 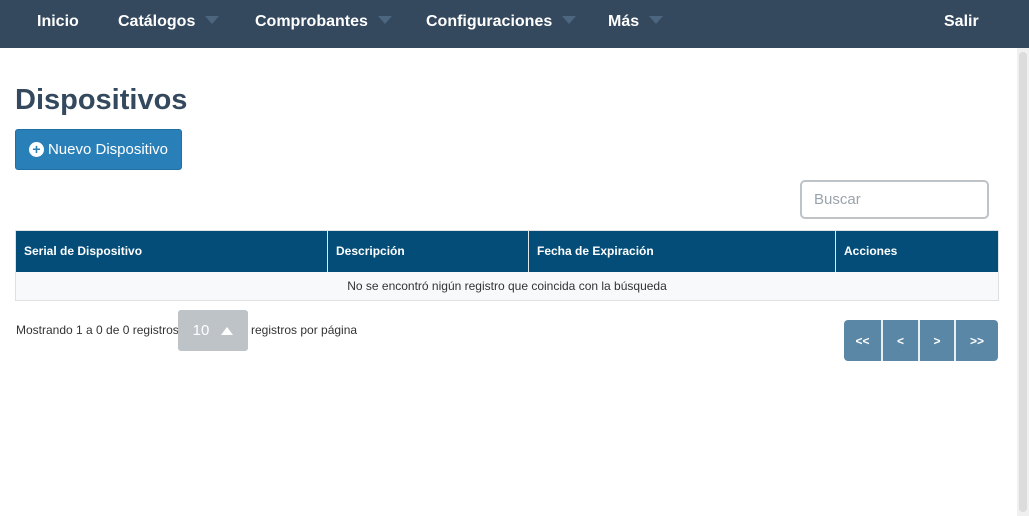 I want to click on new-device-button-label: Nuevo Dispositivo, so click(x=108, y=149).